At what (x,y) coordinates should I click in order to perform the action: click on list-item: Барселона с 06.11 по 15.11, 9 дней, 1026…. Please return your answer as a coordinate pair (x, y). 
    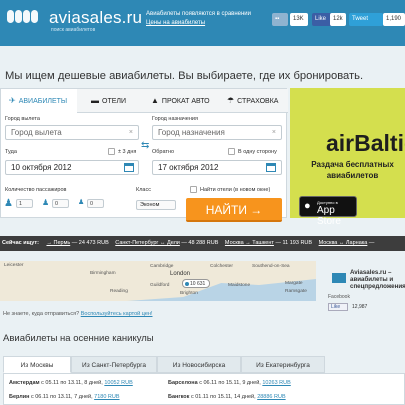
    Looking at the image, I should click on (229, 383).